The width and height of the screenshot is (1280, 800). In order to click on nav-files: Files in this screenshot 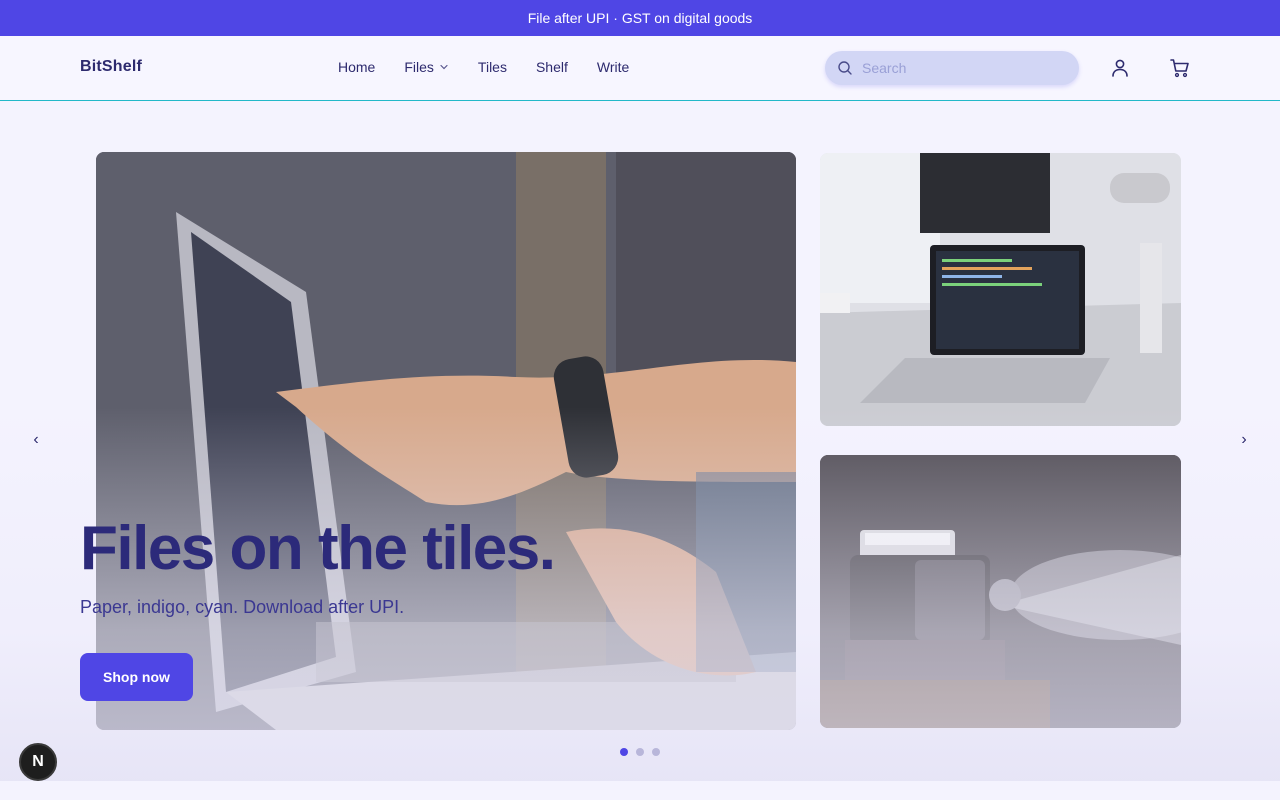, I will do `click(426, 67)`.